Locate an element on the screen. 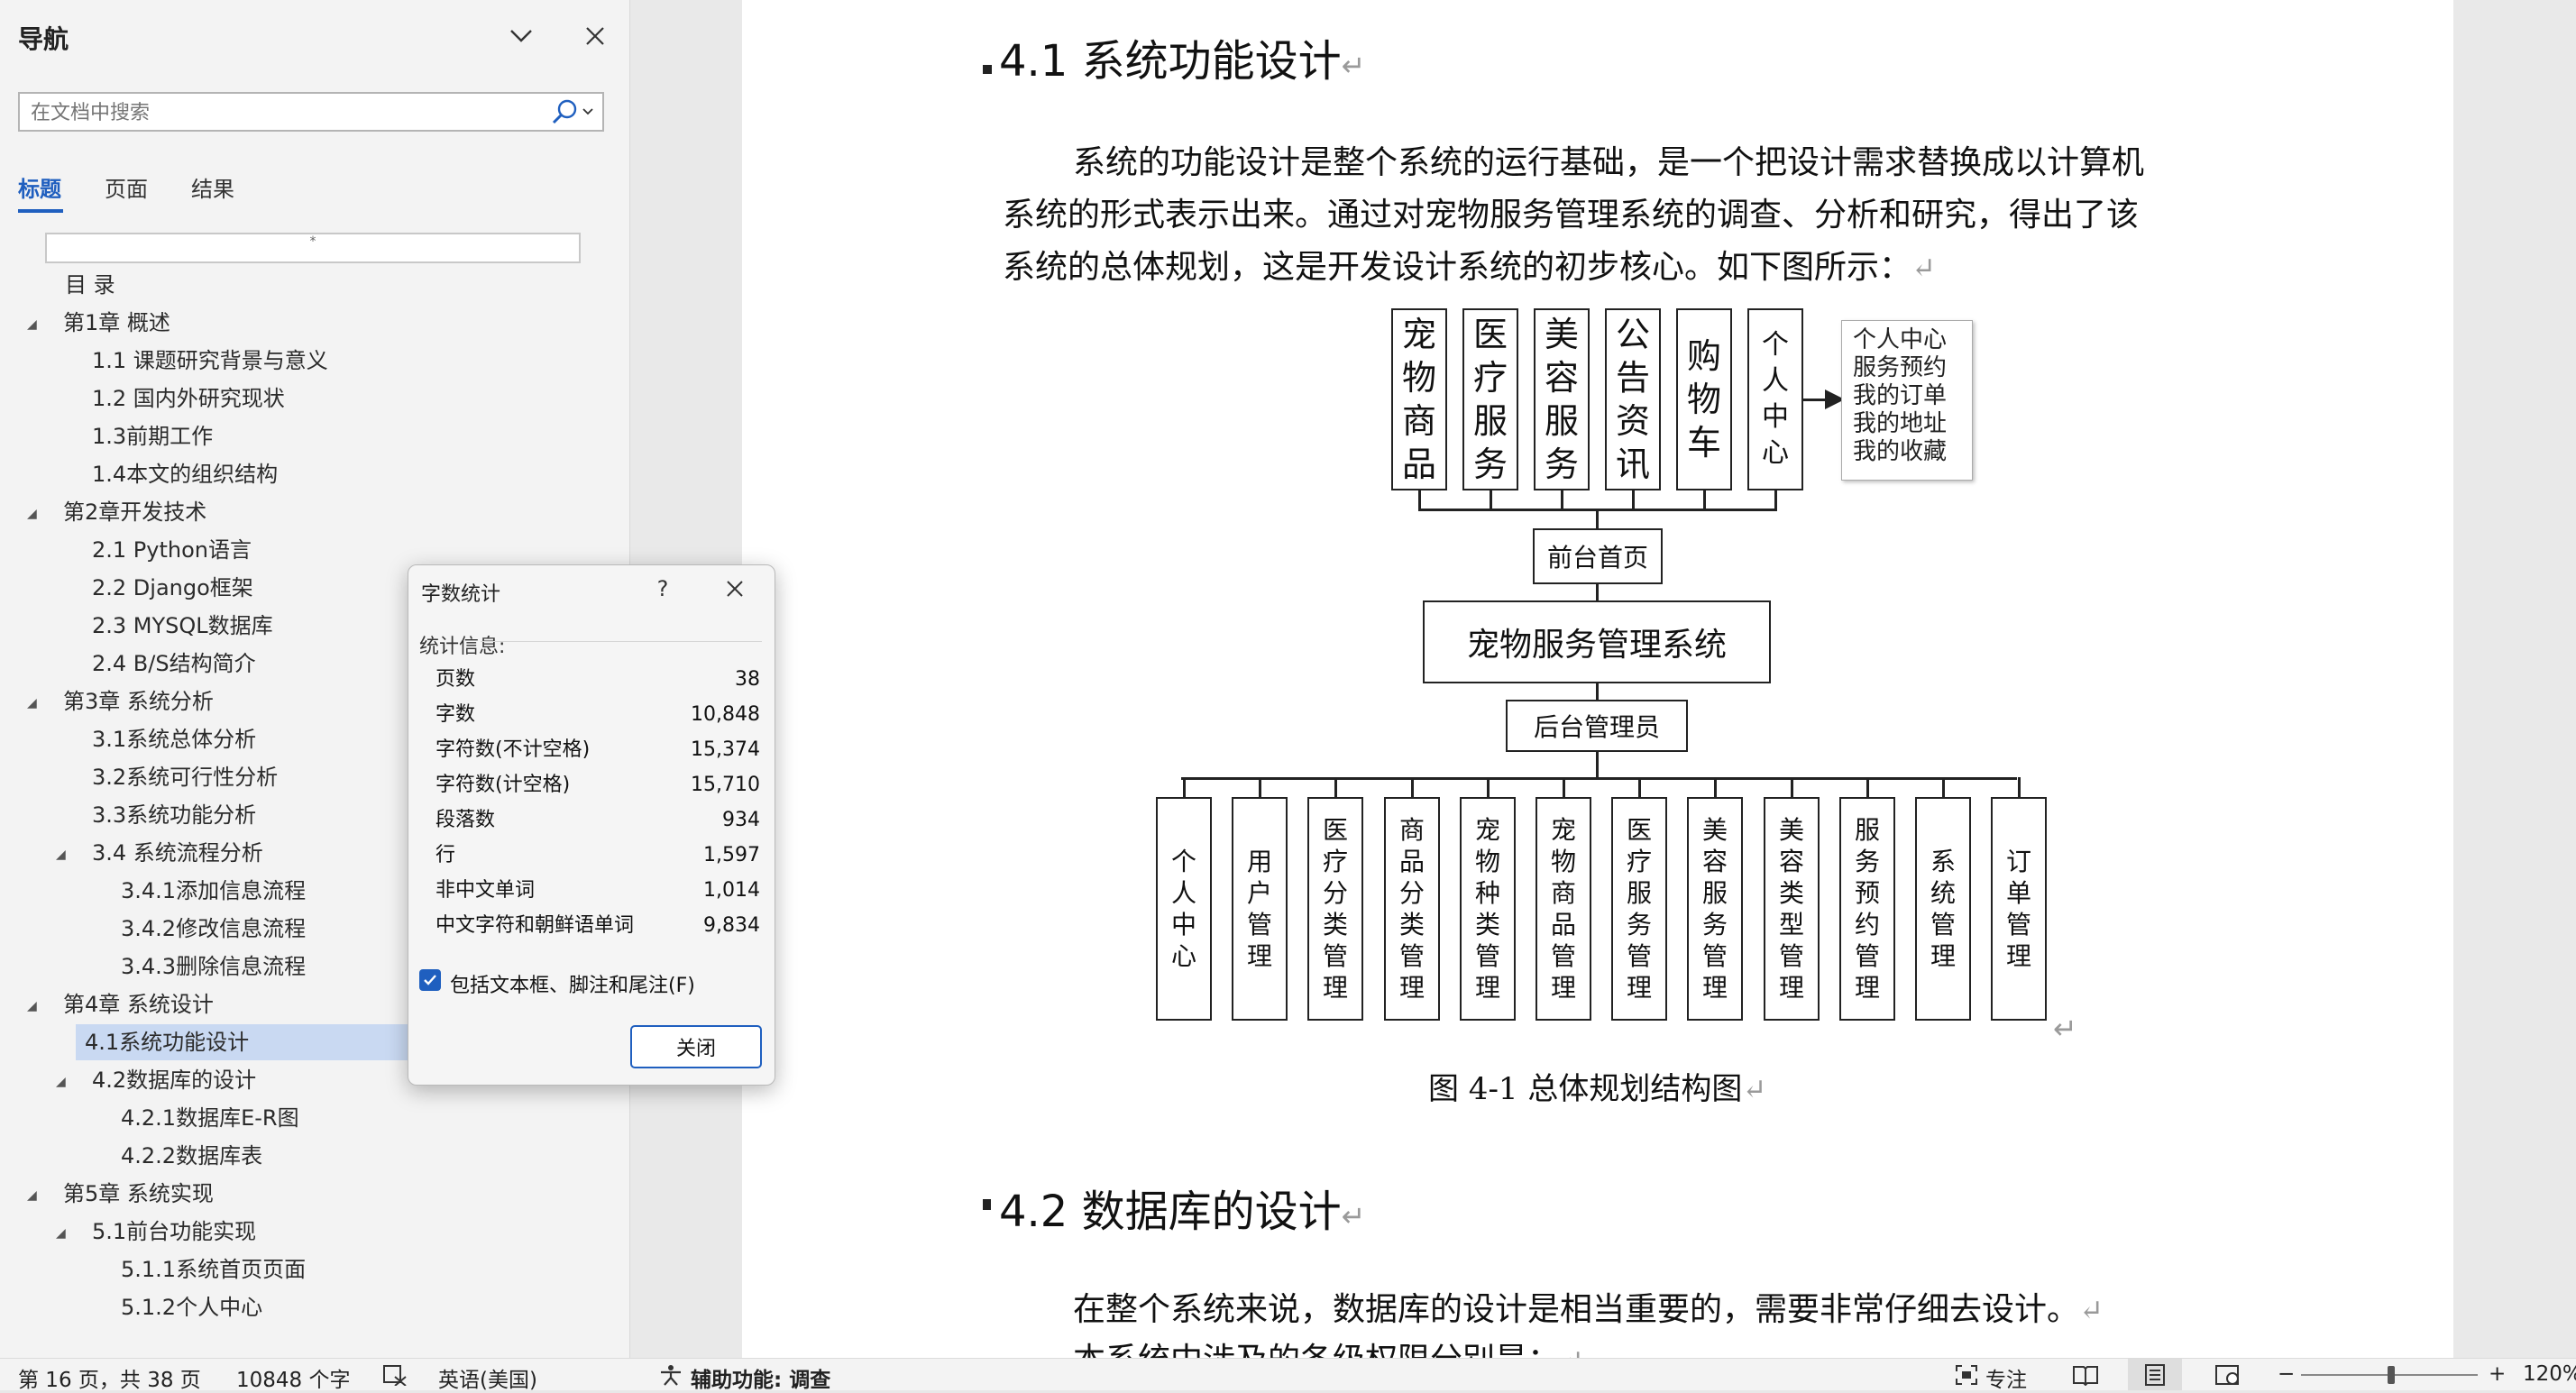  toc-item: 2.1 Python语言 is located at coordinates (311, 550).